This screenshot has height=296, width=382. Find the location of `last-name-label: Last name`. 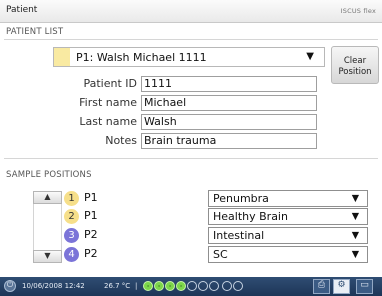

last-name-label: Last name is located at coordinates (108, 121).